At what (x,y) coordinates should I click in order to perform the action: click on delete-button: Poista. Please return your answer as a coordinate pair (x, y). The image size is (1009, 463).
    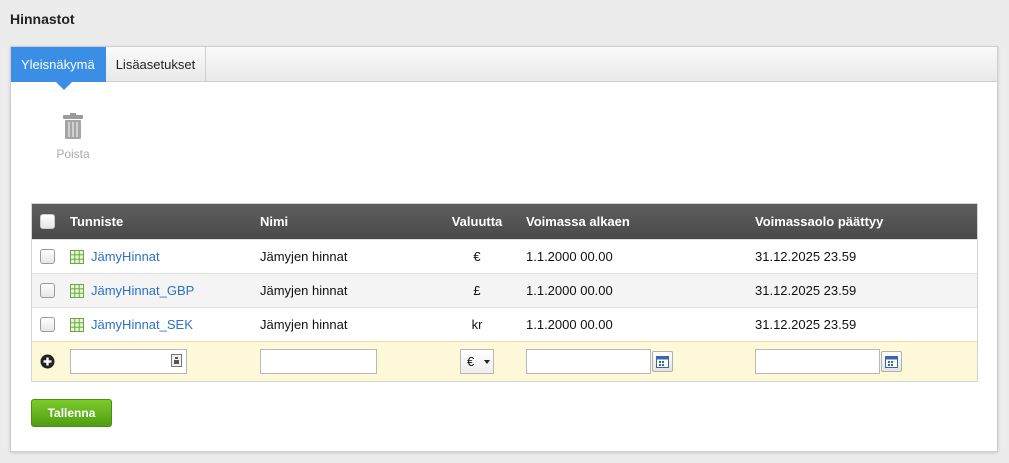
    Looking at the image, I should click on (73, 137).